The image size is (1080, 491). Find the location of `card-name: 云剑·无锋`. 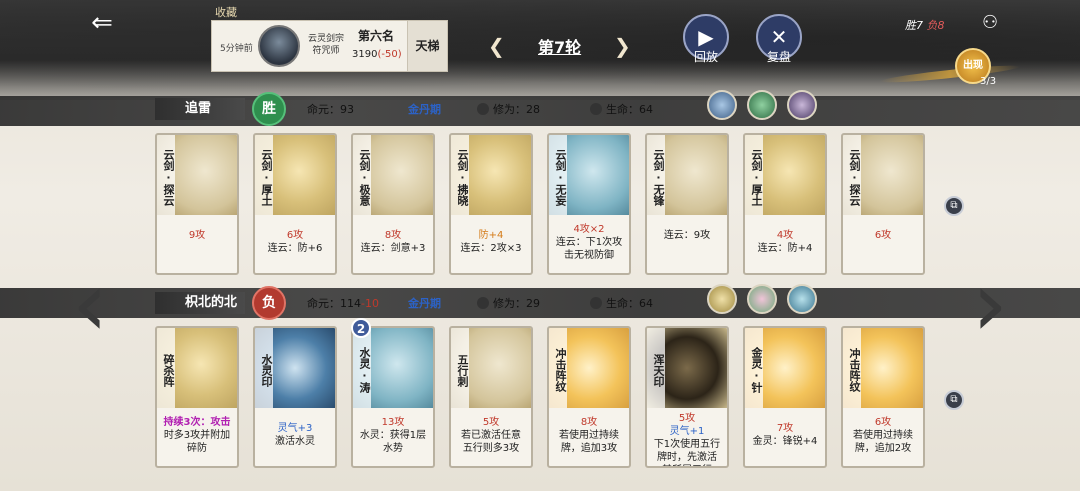

card-name: 云剑·无锋 is located at coordinates (656, 175).